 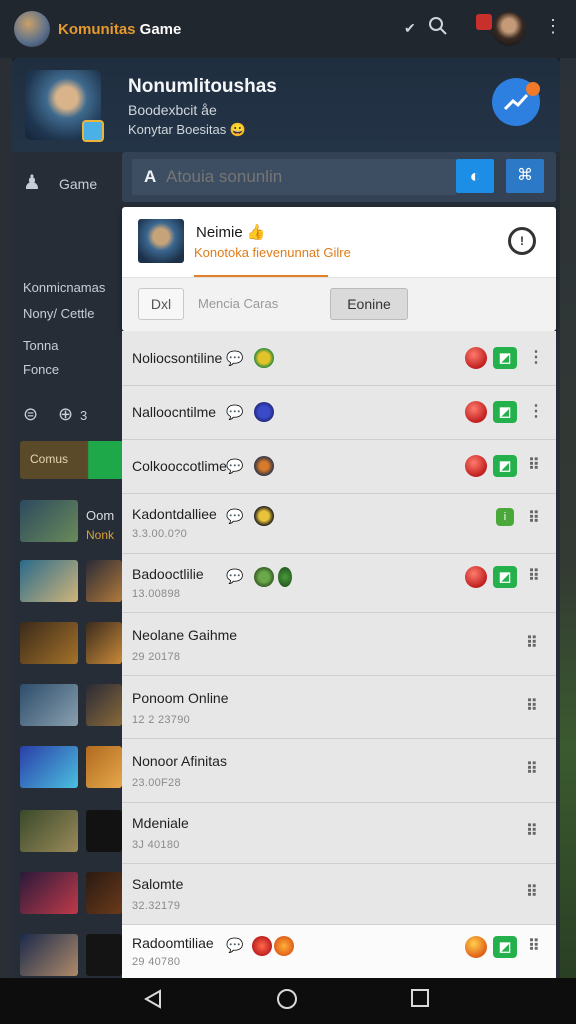 What do you see at coordinates (159, 534) in the screenshot?
I see `list-item-time: 3.3.00.0?0` at bounding box center [159, 534].